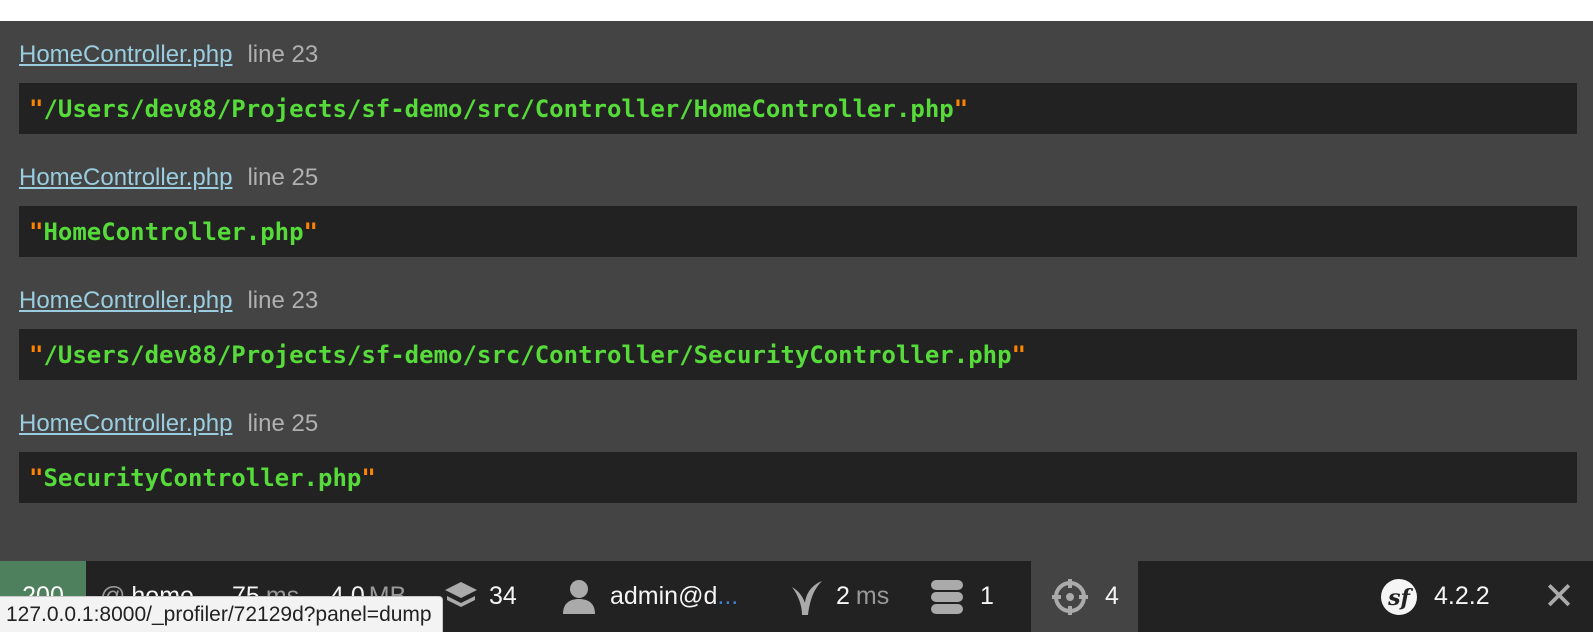 This screenshot has width=1593, height=632. What do you see at coordinates (843, 596) in the screenshot?
I see `ajax-value: 2` at bounding box center [843, 596].